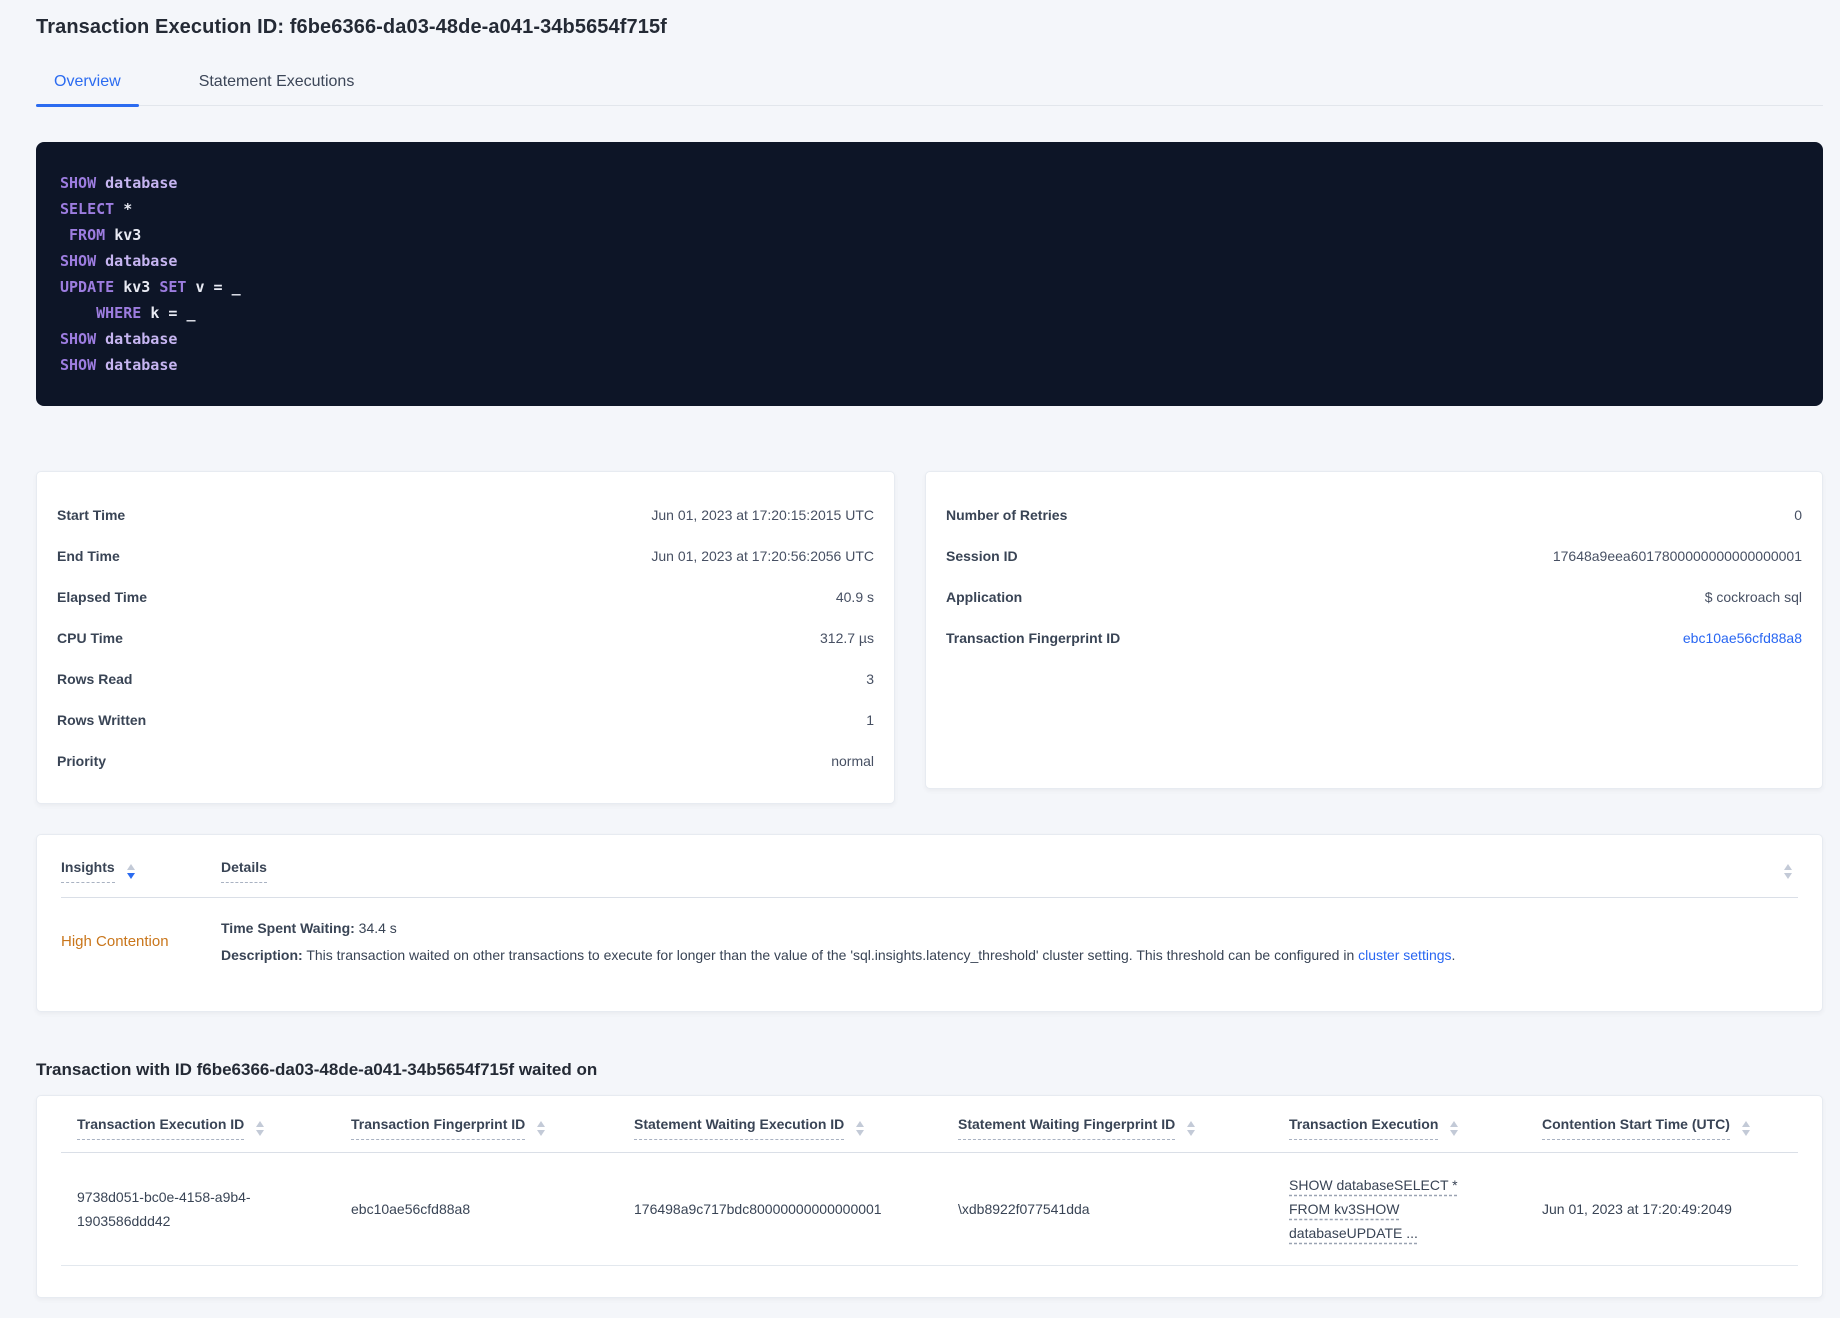 The width and height of the screenshot is (1840, 1318). I want to click on sort-up-arrow, so click(1745, 1124).